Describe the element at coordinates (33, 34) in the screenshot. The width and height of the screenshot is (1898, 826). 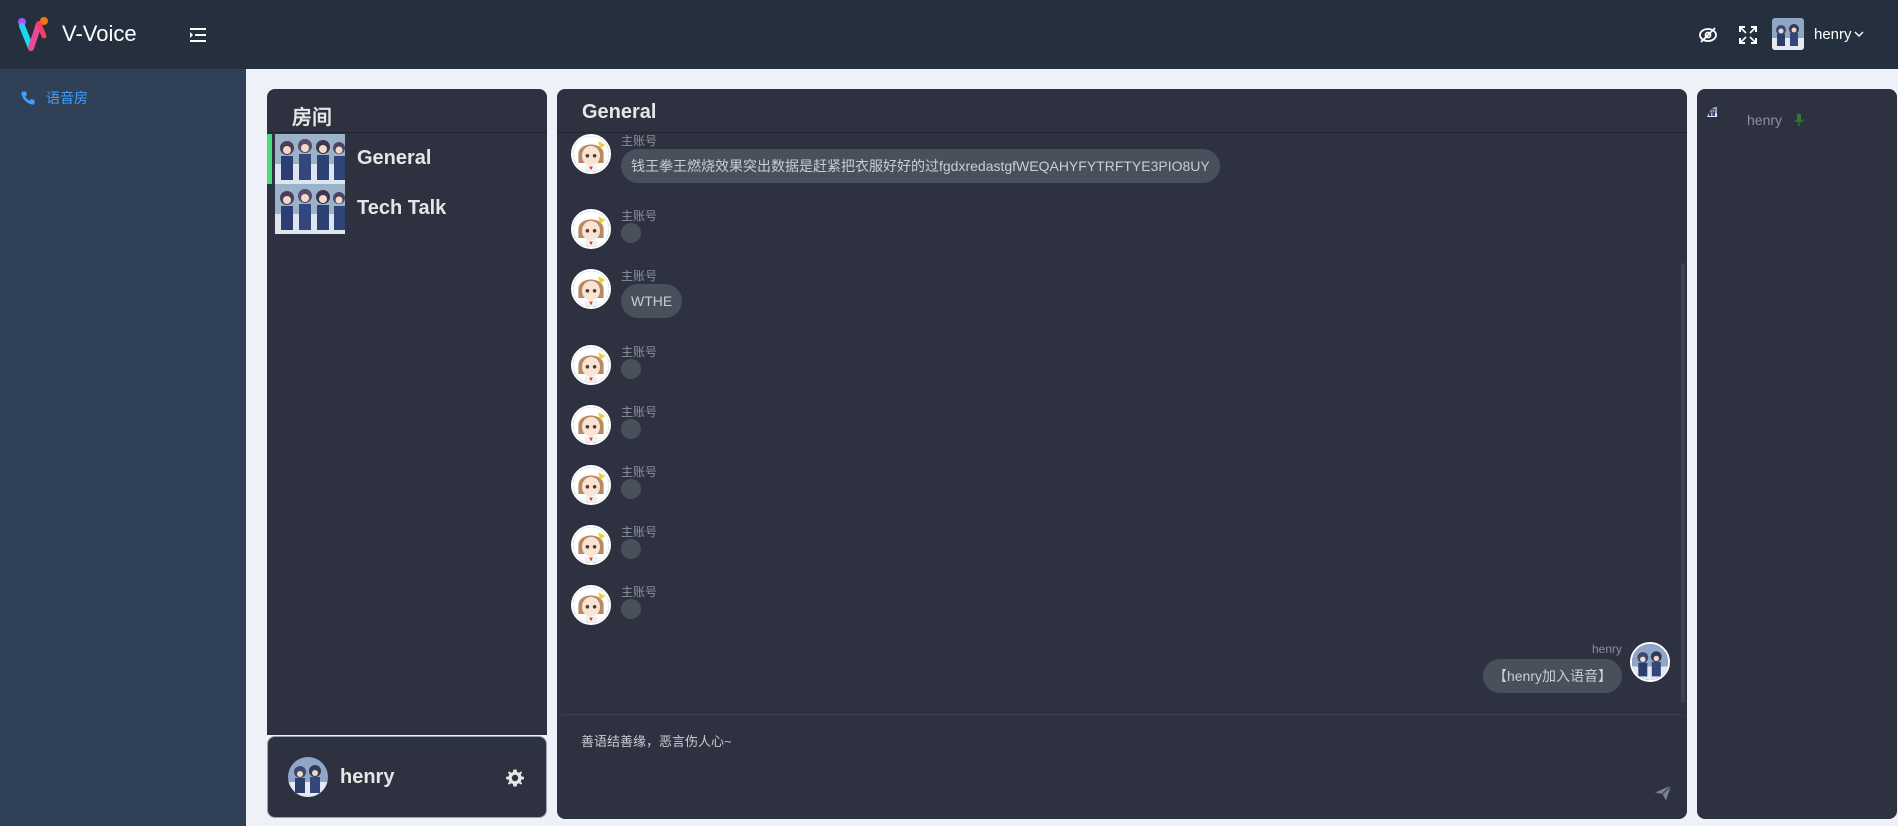
I see `logo-icon` at that location.